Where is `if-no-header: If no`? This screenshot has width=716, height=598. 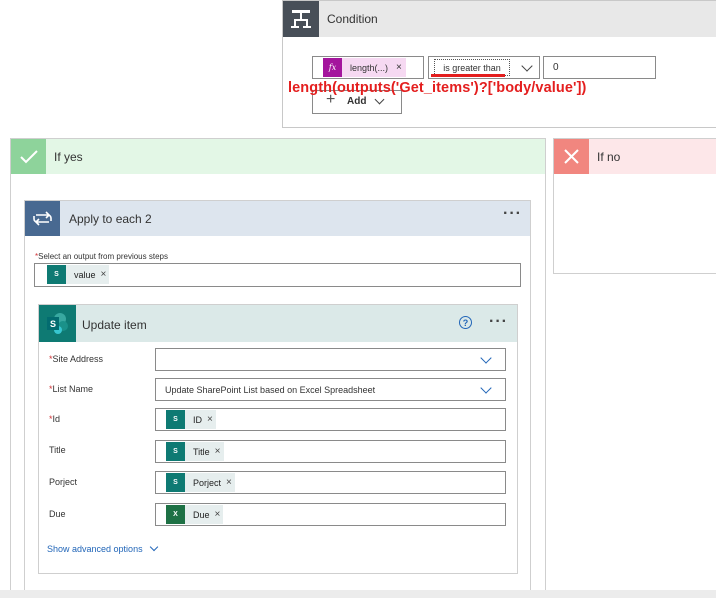
if-no-header: If no is located at coordinates (635, 156).